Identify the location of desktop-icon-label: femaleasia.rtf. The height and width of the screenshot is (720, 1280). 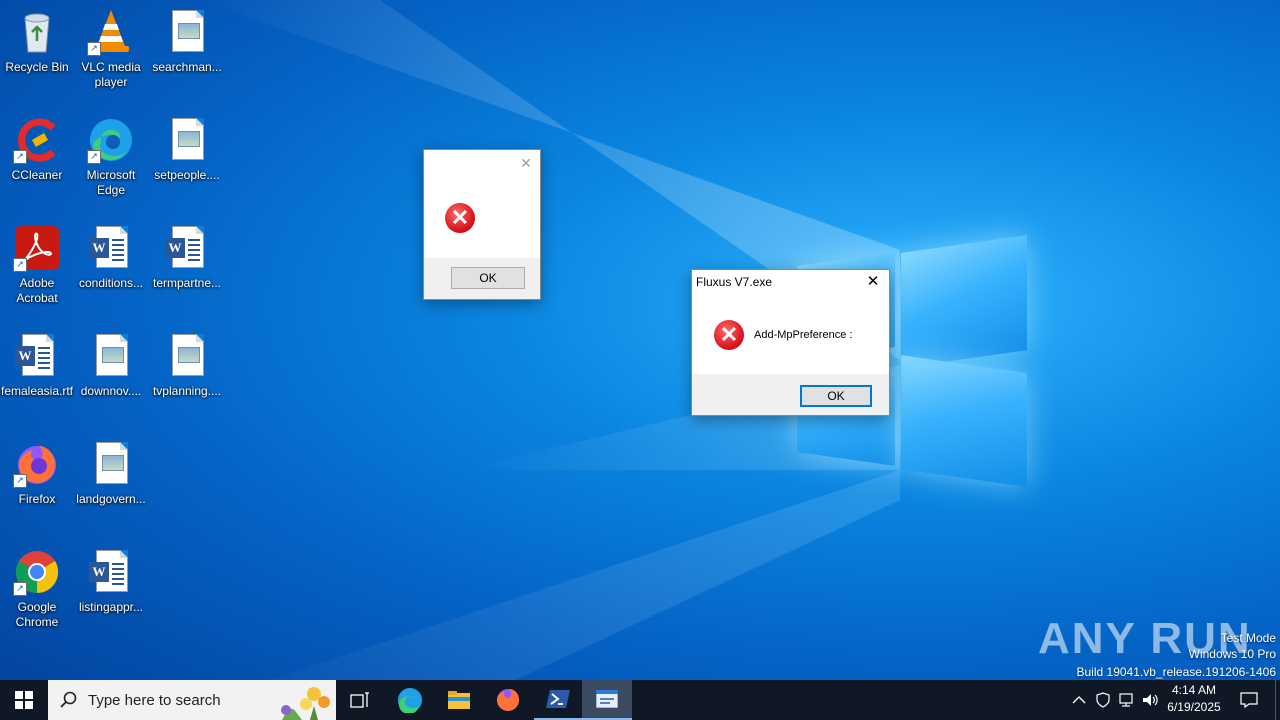
(37, 391).